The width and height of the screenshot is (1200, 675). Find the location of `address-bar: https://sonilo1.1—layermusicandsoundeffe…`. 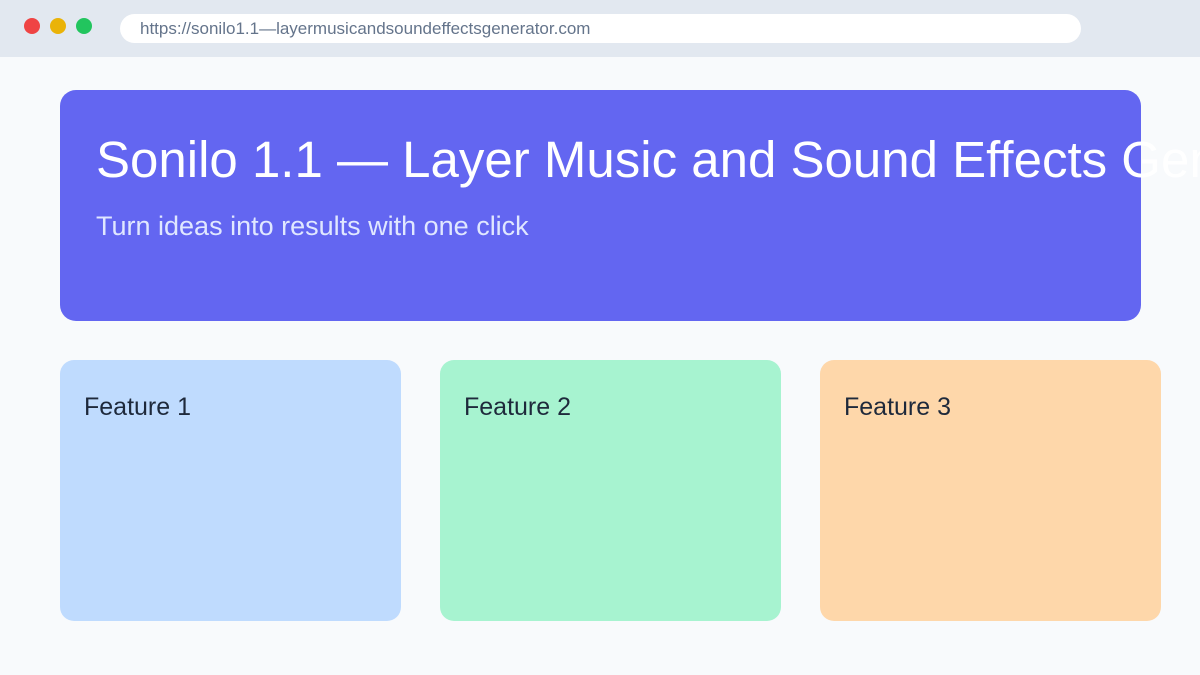

address-bar: https://sonilo1.1—layermusicandsoundeffe… is located at coordinates (600, 28).